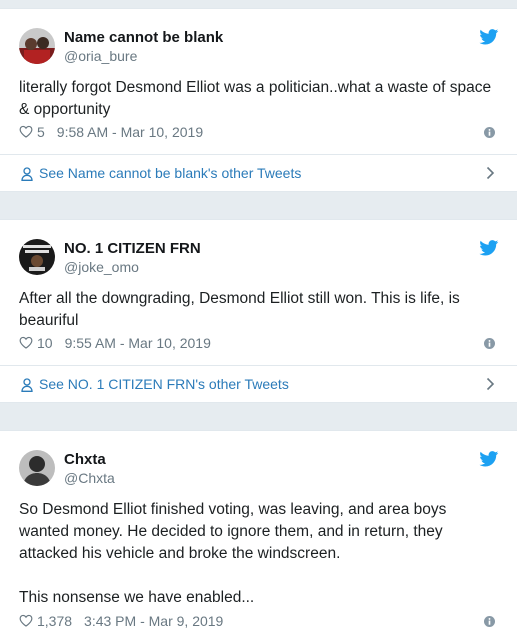  What do you see at coordinates (130, 132) in the screenshot?
I see `tweet-timestamp: 9:58 AM - Mar 10, 2019` at bounding box center [130, 132].